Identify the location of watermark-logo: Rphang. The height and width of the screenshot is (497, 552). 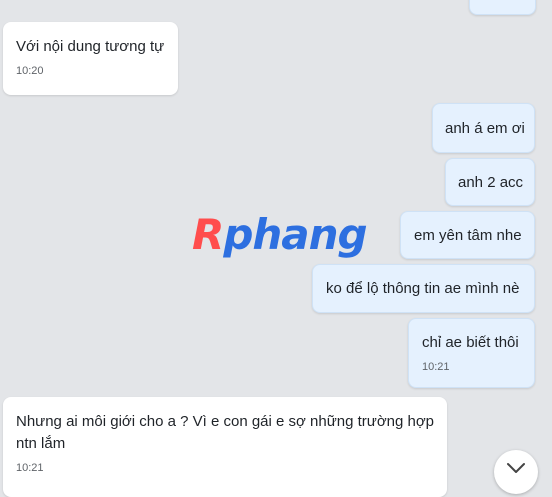
(280, 235).